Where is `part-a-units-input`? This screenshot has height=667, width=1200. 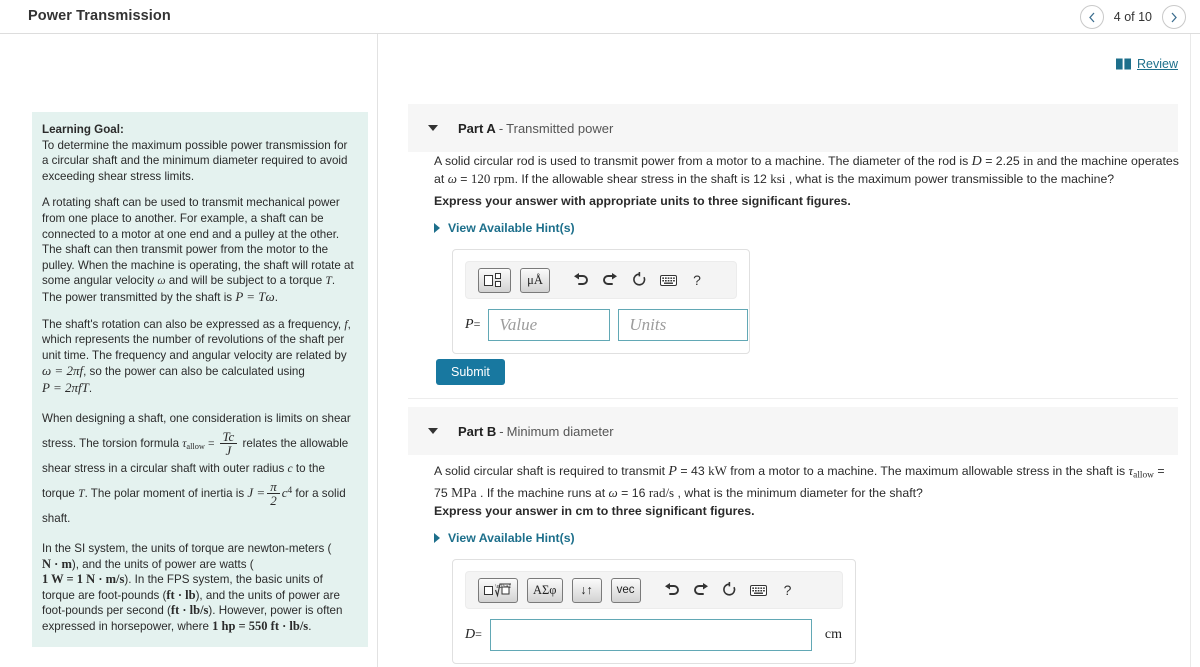 part-a-units-input is located at coordinates (683, 325).